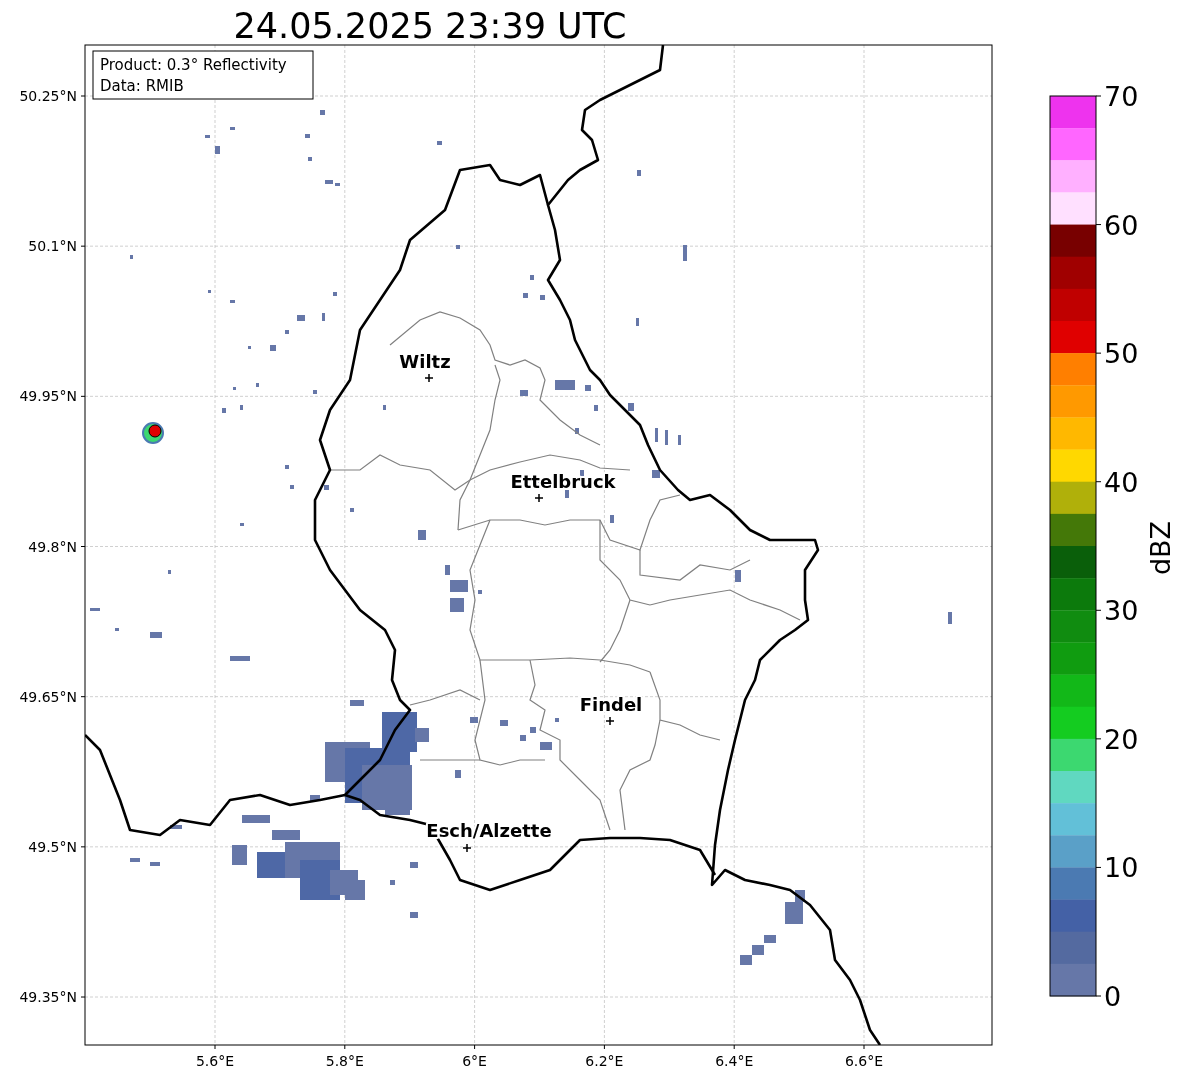  What do you see at coordinates (344, 1061) in the screenshot?
I see `longitude-label: 5.8°E` at bounding box center [344, 1061].